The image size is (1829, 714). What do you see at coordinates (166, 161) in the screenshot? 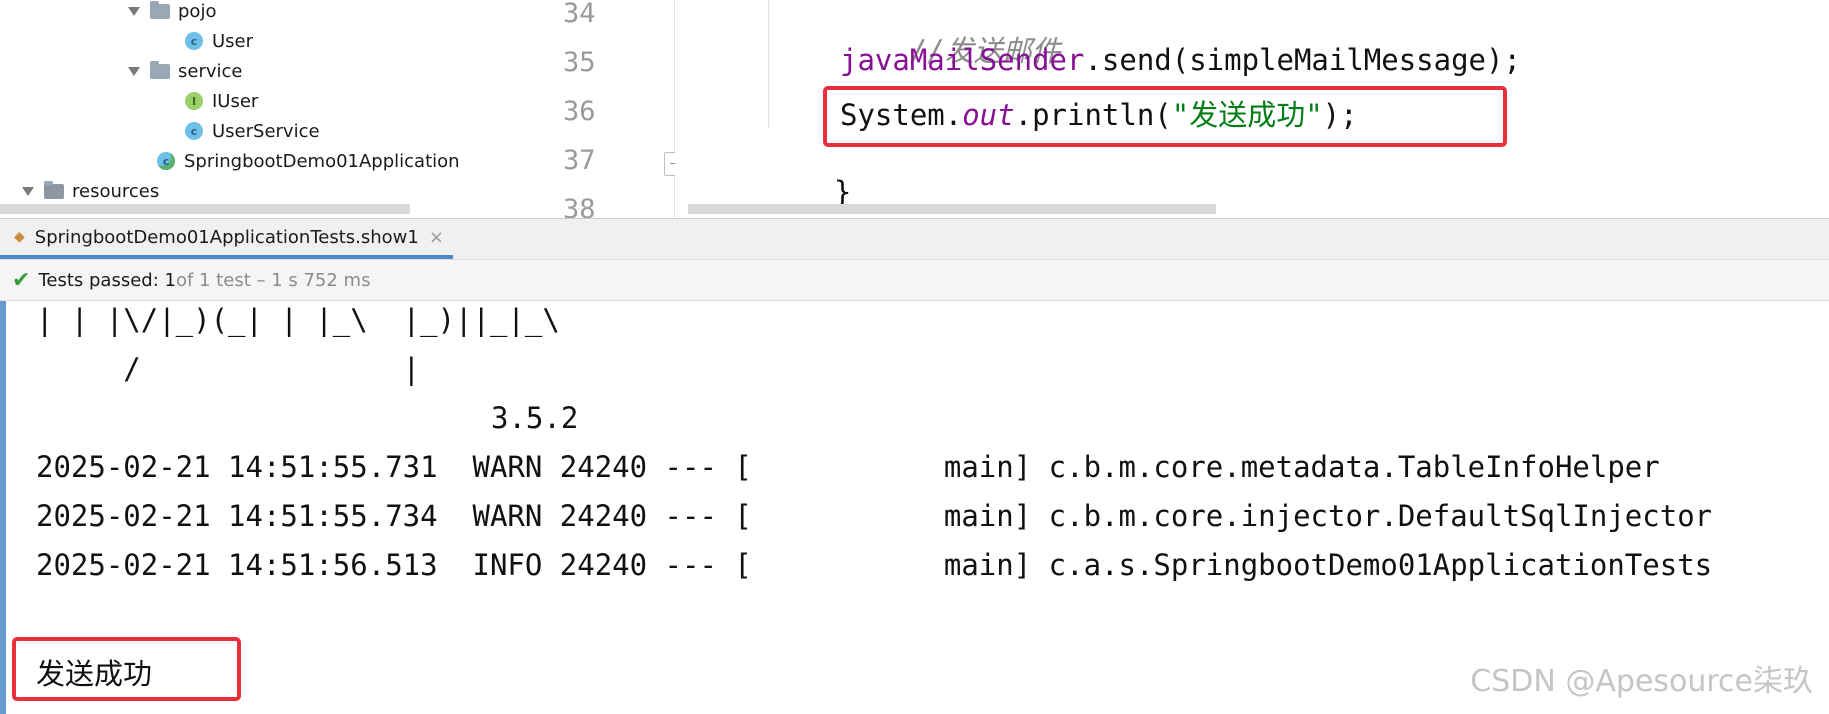
I see `spring-application-icon: c` at bounding box center [166, 161].